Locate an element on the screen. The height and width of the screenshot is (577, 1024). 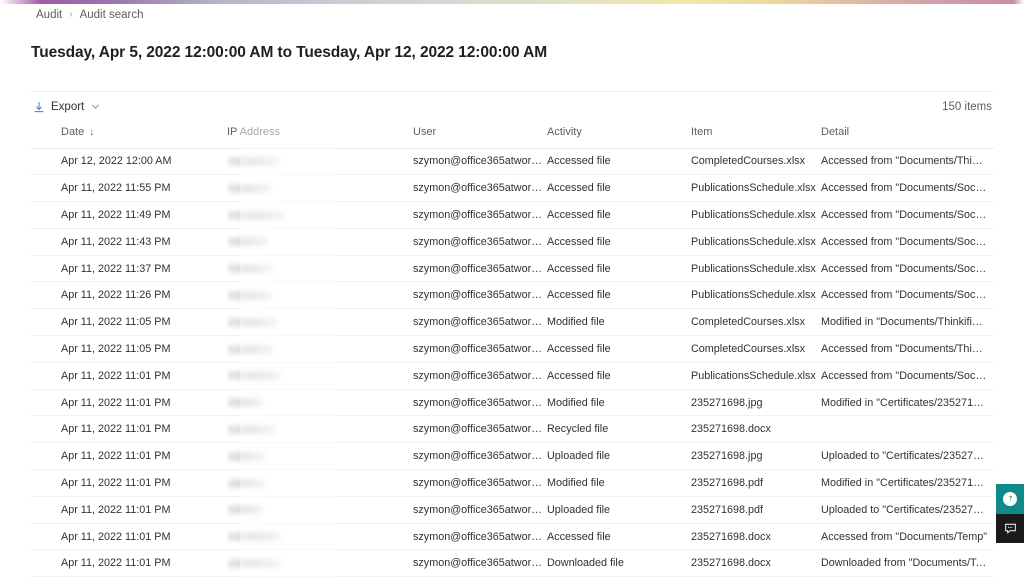
breadcrumb: Audit › Audit search is located at coordinates (90, 15).